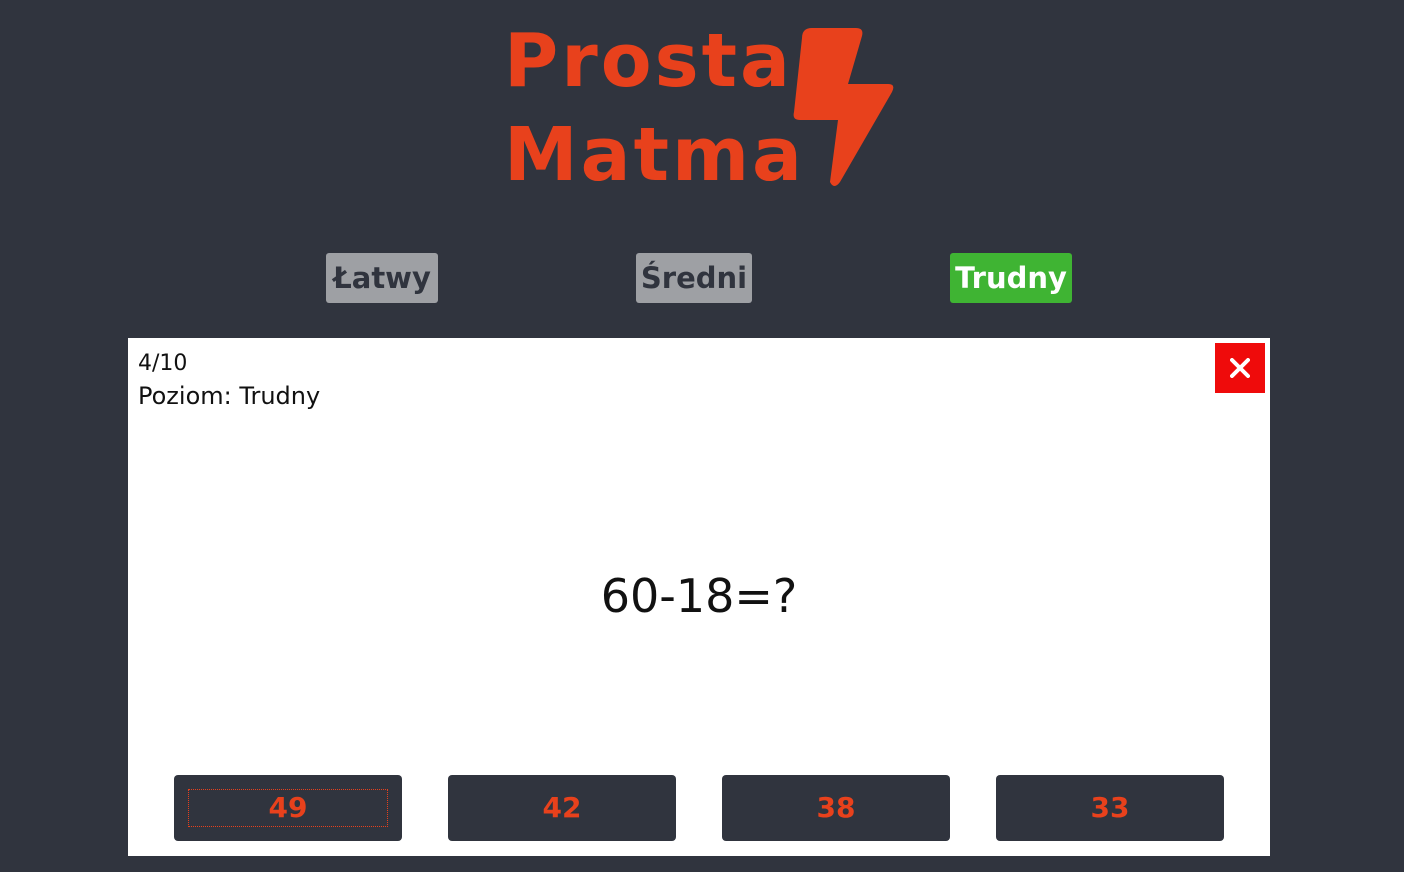 The height and width of the screenshot is (872, 1404). What do you see at coordinates (694, 278) in the screenshot?
I see `level-medium-button: Średni` at bounding box center [694, 278].